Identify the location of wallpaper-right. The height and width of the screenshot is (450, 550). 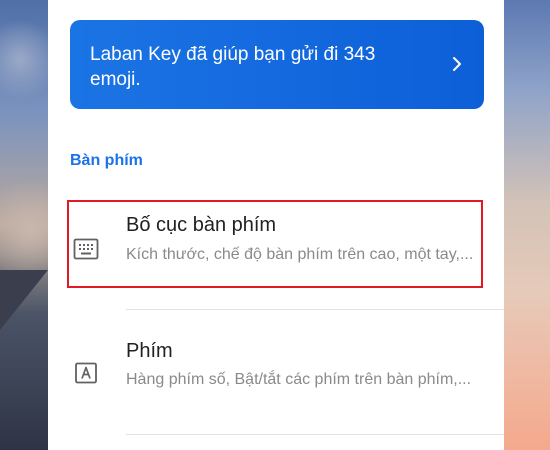
(527, 225).